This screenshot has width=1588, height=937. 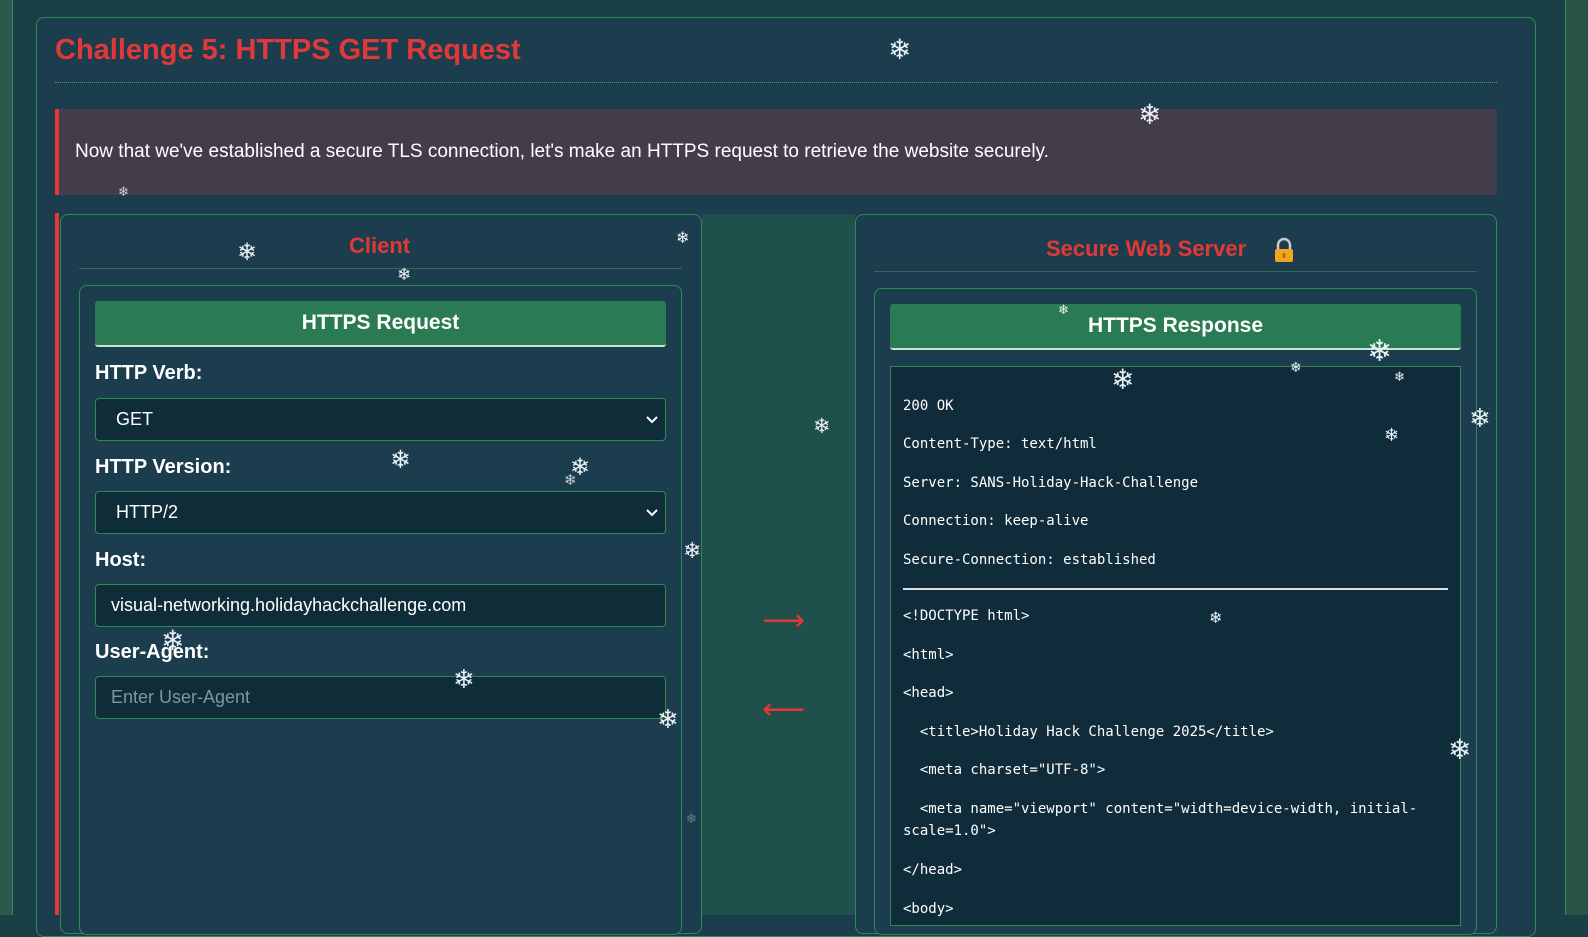 I want to click on response-body-line: </head>, so click(x=933, y=870).